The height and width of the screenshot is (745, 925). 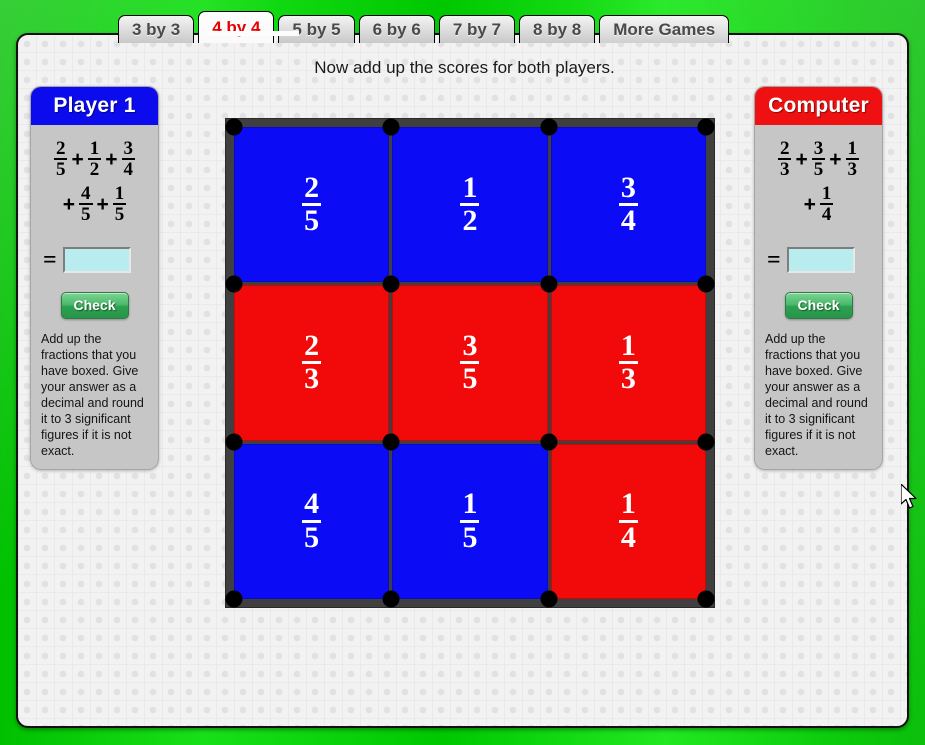 I want to click on computer-fraction: 14, so click(x=826, y=204).